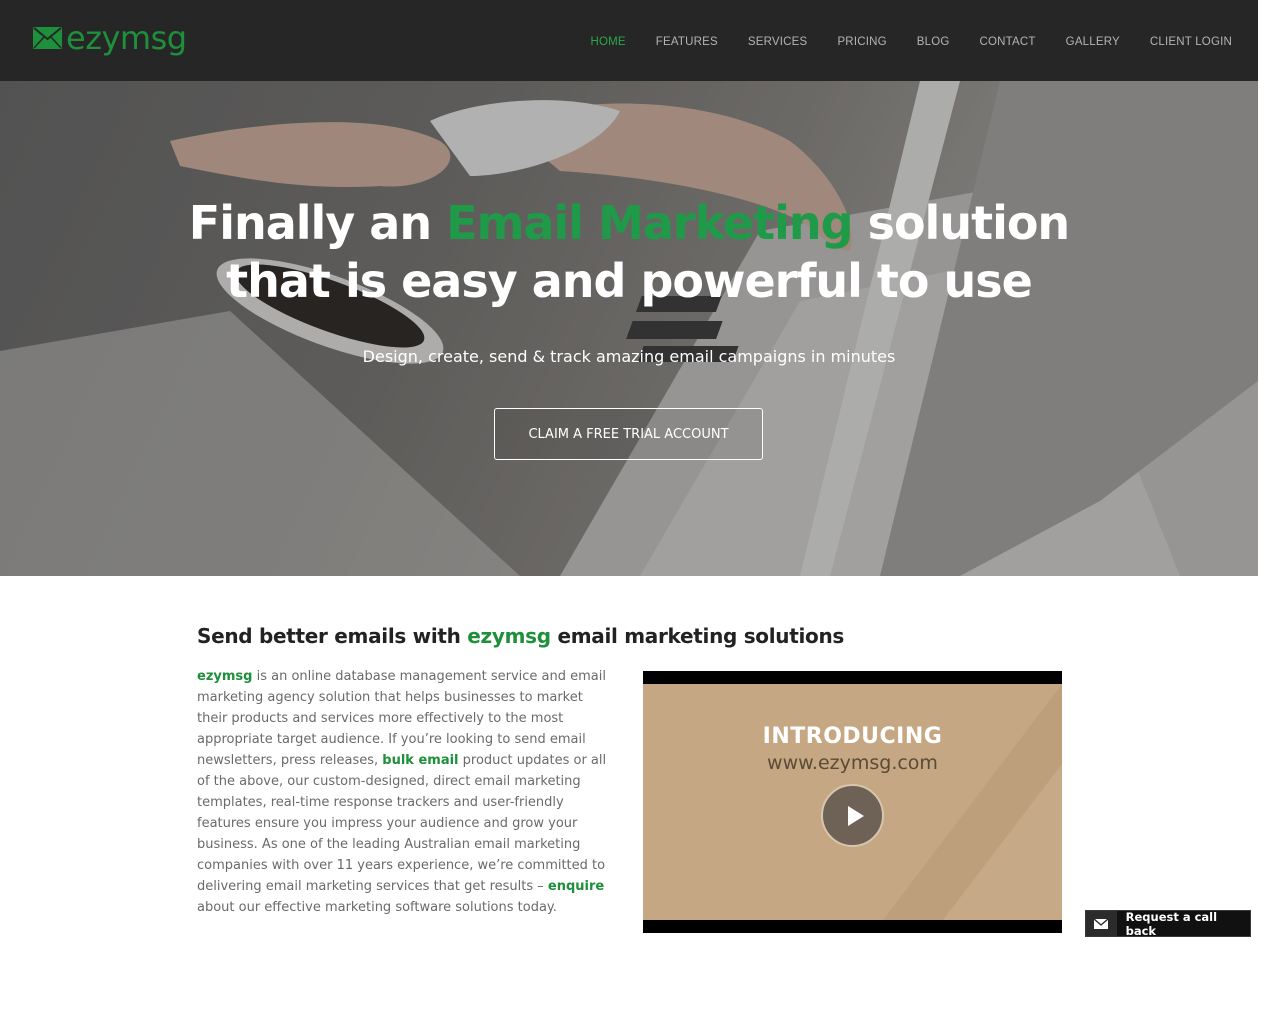 This screenshot has height=1024, width=1279. I want to click on nav-pricing: PRICING, so click(861, 42).